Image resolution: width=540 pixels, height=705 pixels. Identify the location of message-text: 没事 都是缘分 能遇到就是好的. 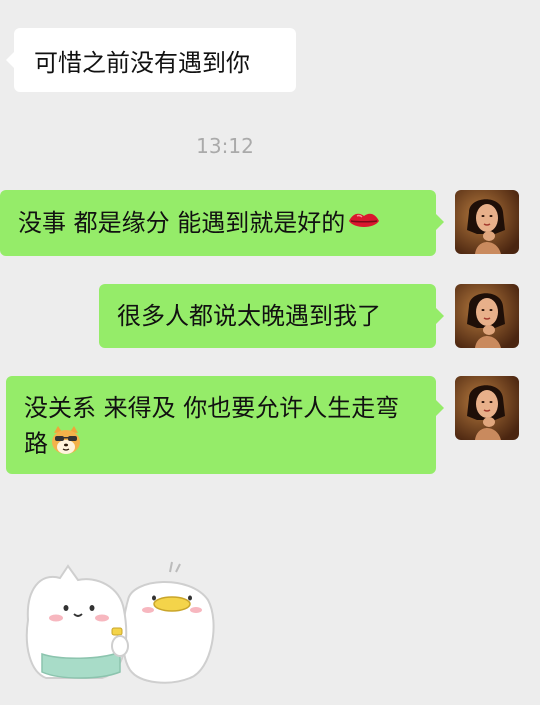
(182, 223).